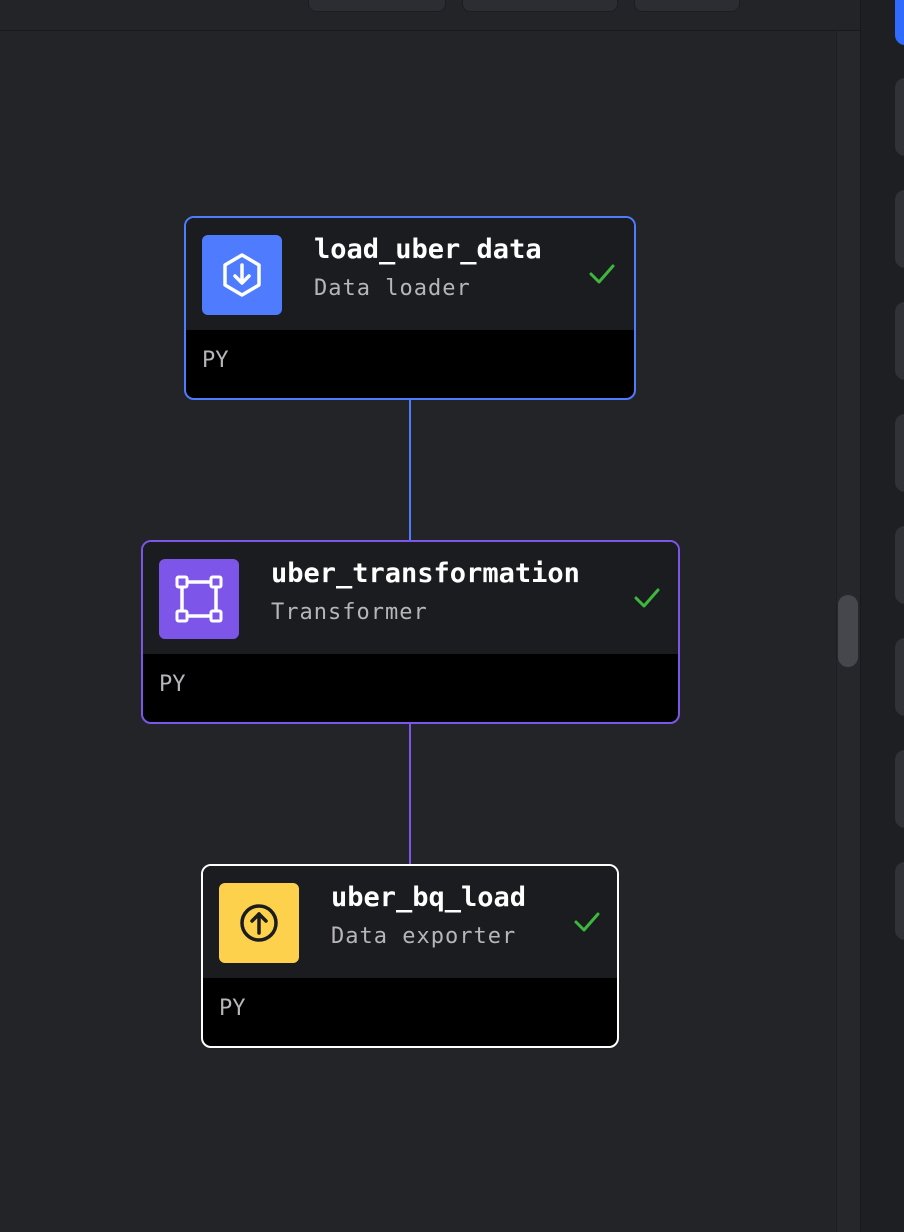 The image size is (904, 1232). I want to click on block-name: load_uber_data, so click(428, 249).